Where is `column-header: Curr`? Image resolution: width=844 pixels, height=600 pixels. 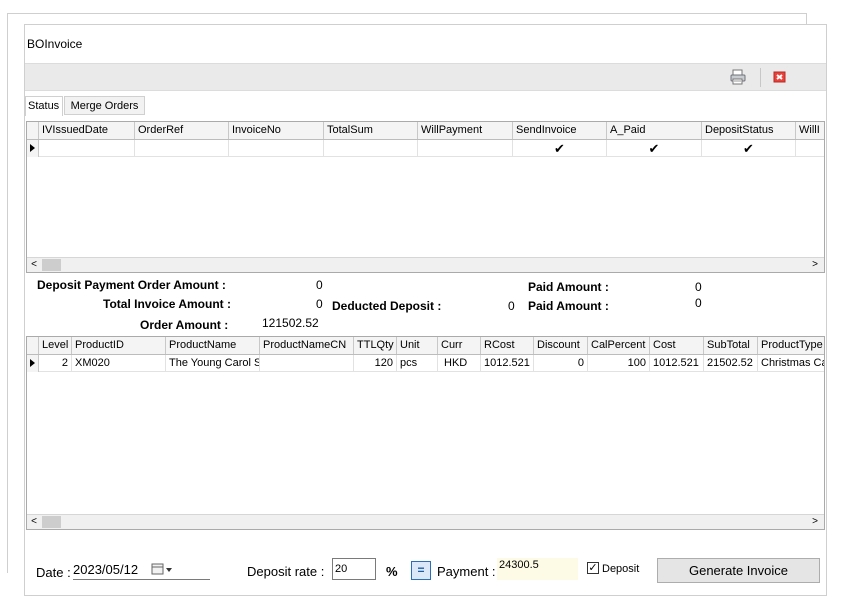 column-header: Curr is located at coordinates (459, 345).